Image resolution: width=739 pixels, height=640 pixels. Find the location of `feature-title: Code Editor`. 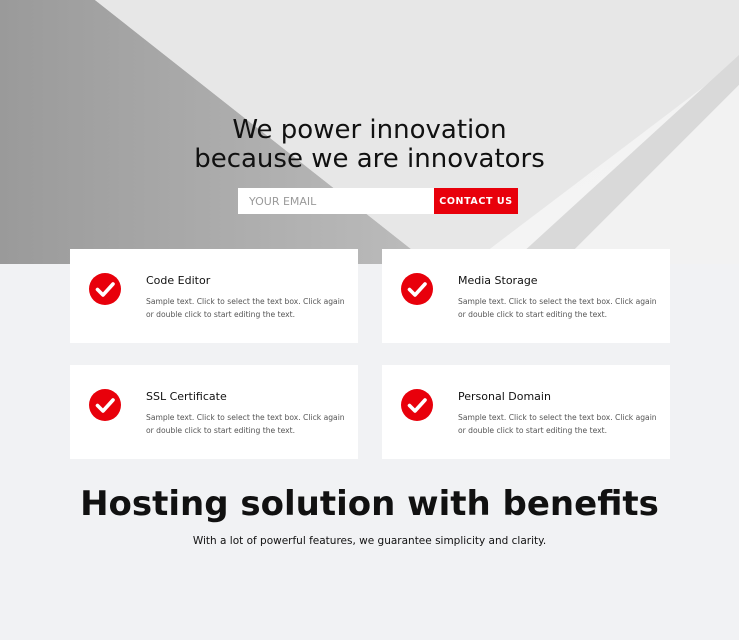

feature-title: Code Editor is located at coordinates (178, 280).